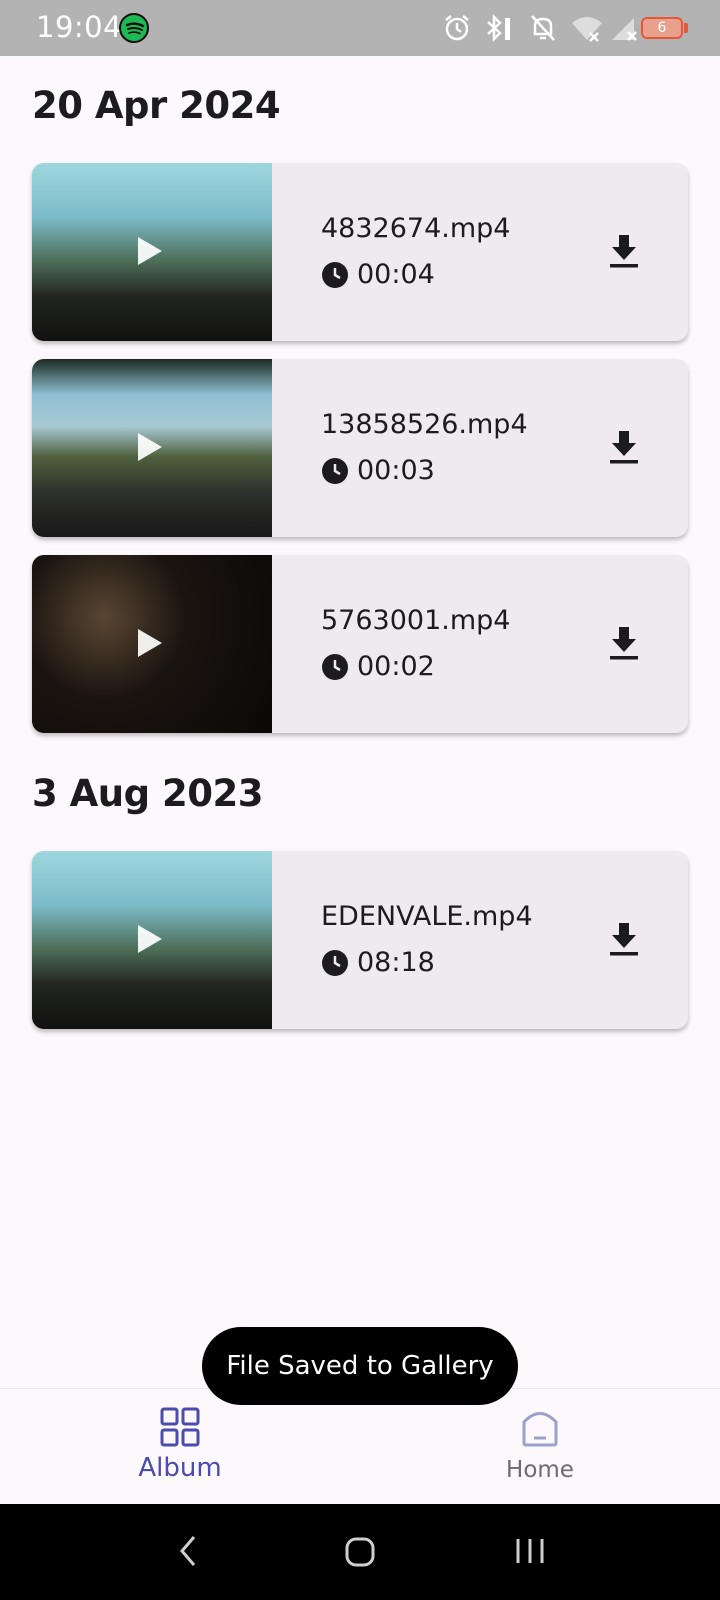 The width and height of the screenshot is (720, 1600). What do you see at coordinates (147, 793) in the screenshot?
I see `section-date: 3 Aug 2023` at bounding box center [147, 793].